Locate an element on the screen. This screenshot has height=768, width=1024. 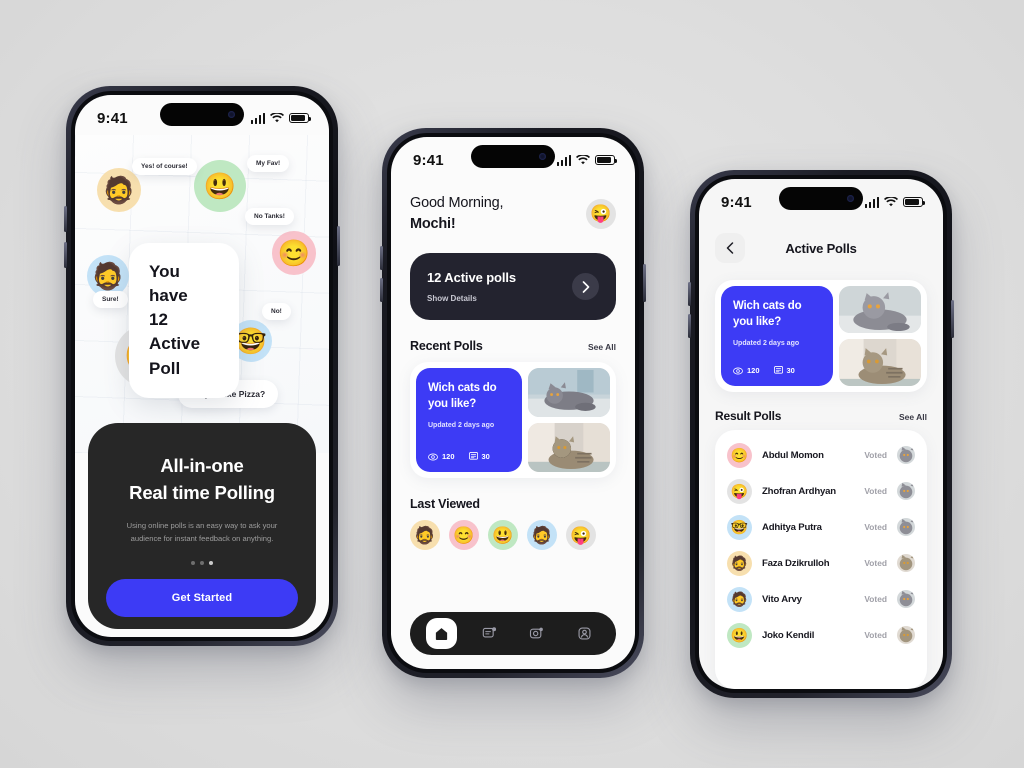
poll-question-line2: you like? is located at coordinates (757, 321).